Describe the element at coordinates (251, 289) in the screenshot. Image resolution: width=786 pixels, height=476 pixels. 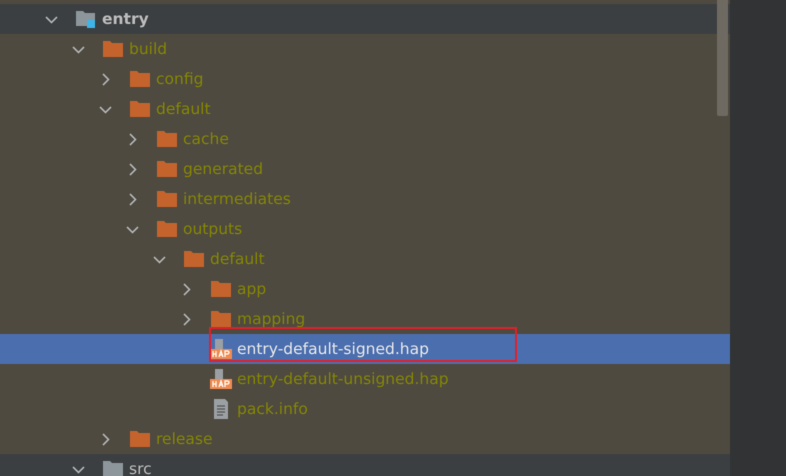
I see `file-name: app` at that location.